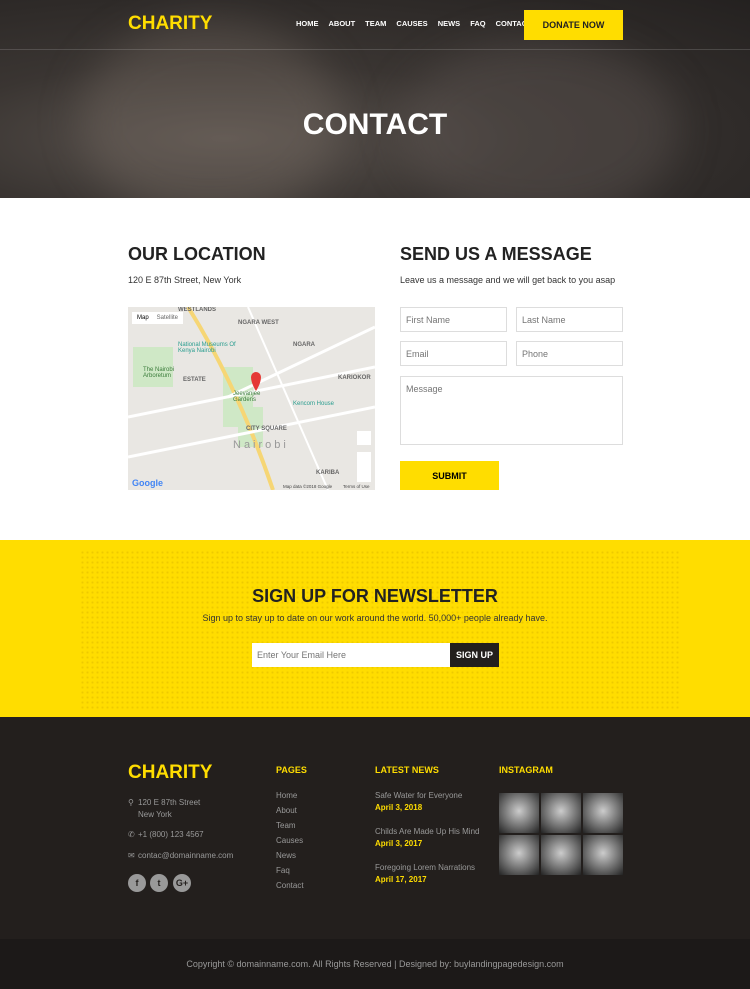 The image size is (750, 989). What do you see at coordinates (328, 473) in the screenshot?
I see `map-label: KARIBA` at bounding box center [328, 473].